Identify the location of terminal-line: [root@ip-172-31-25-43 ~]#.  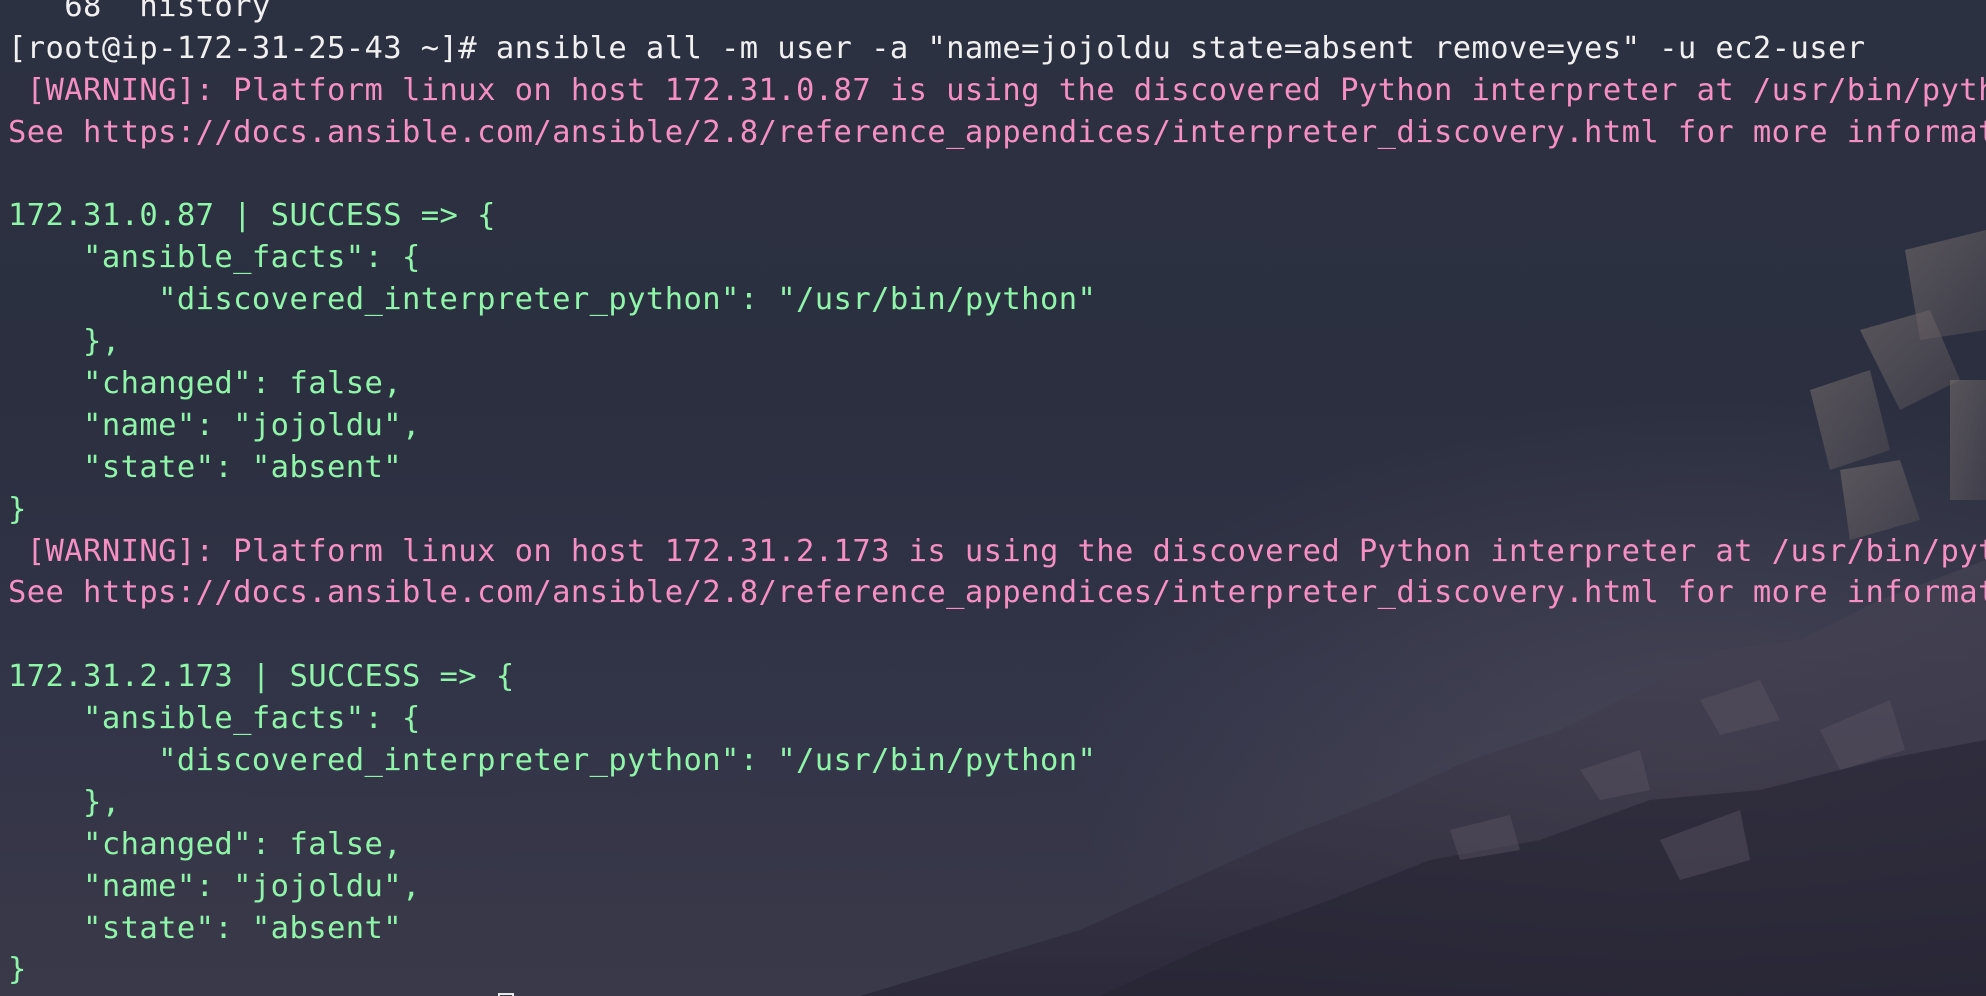
(997, 993).